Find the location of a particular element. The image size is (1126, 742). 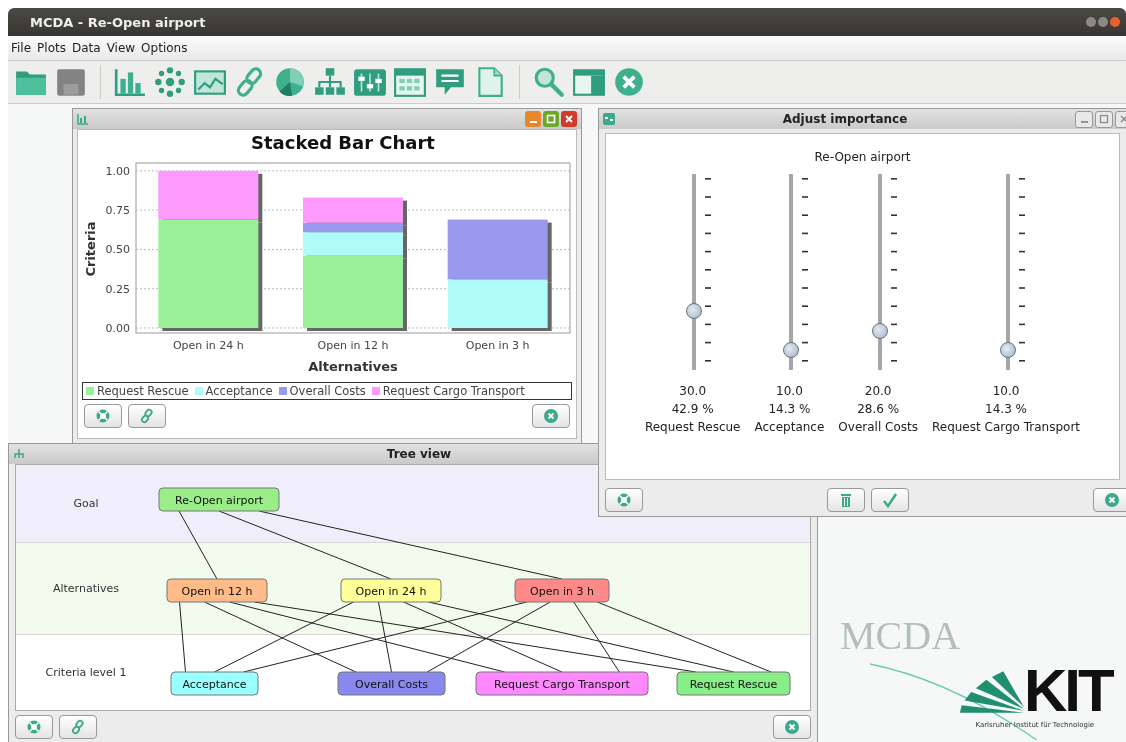

window-title: Tree view is located at coordinates (419, 454).